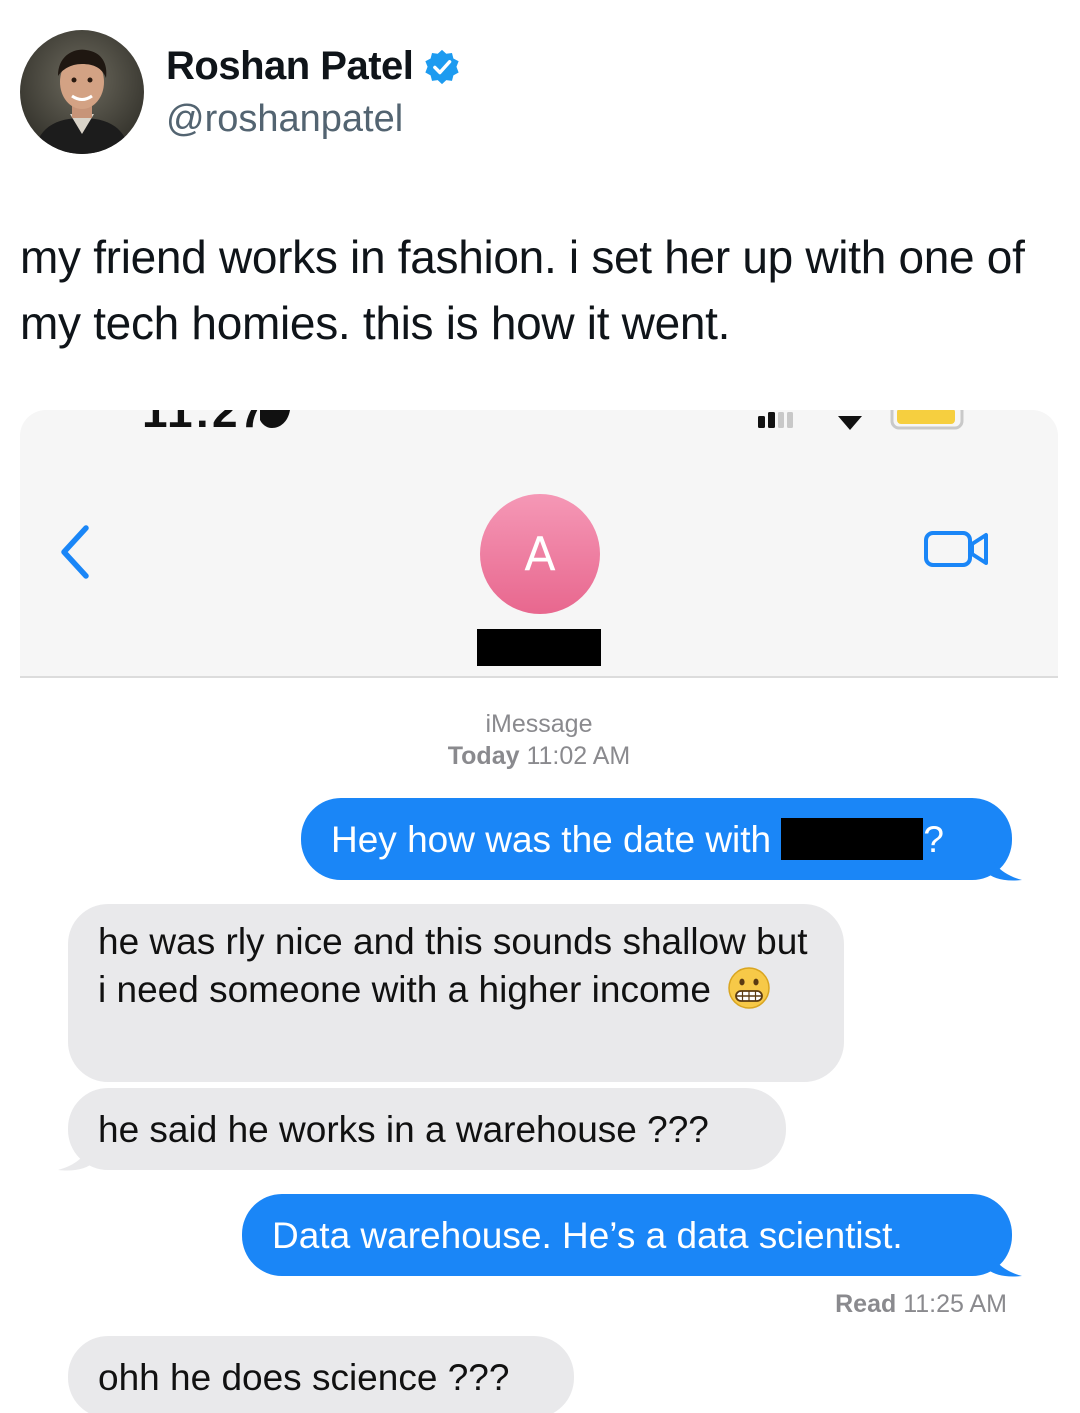  I want to click on video-call-icon, so click(957, 549).